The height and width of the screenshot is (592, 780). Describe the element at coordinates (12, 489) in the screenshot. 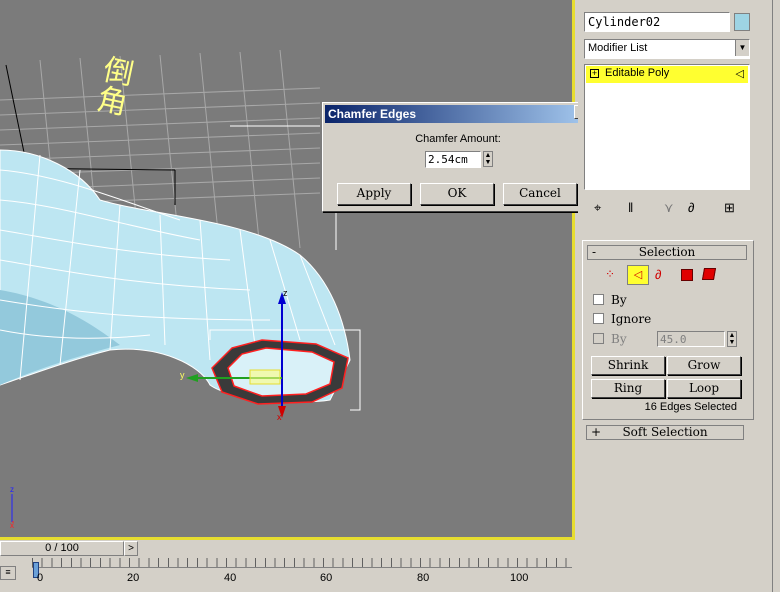

I see `corner-z-label: z` at that location.